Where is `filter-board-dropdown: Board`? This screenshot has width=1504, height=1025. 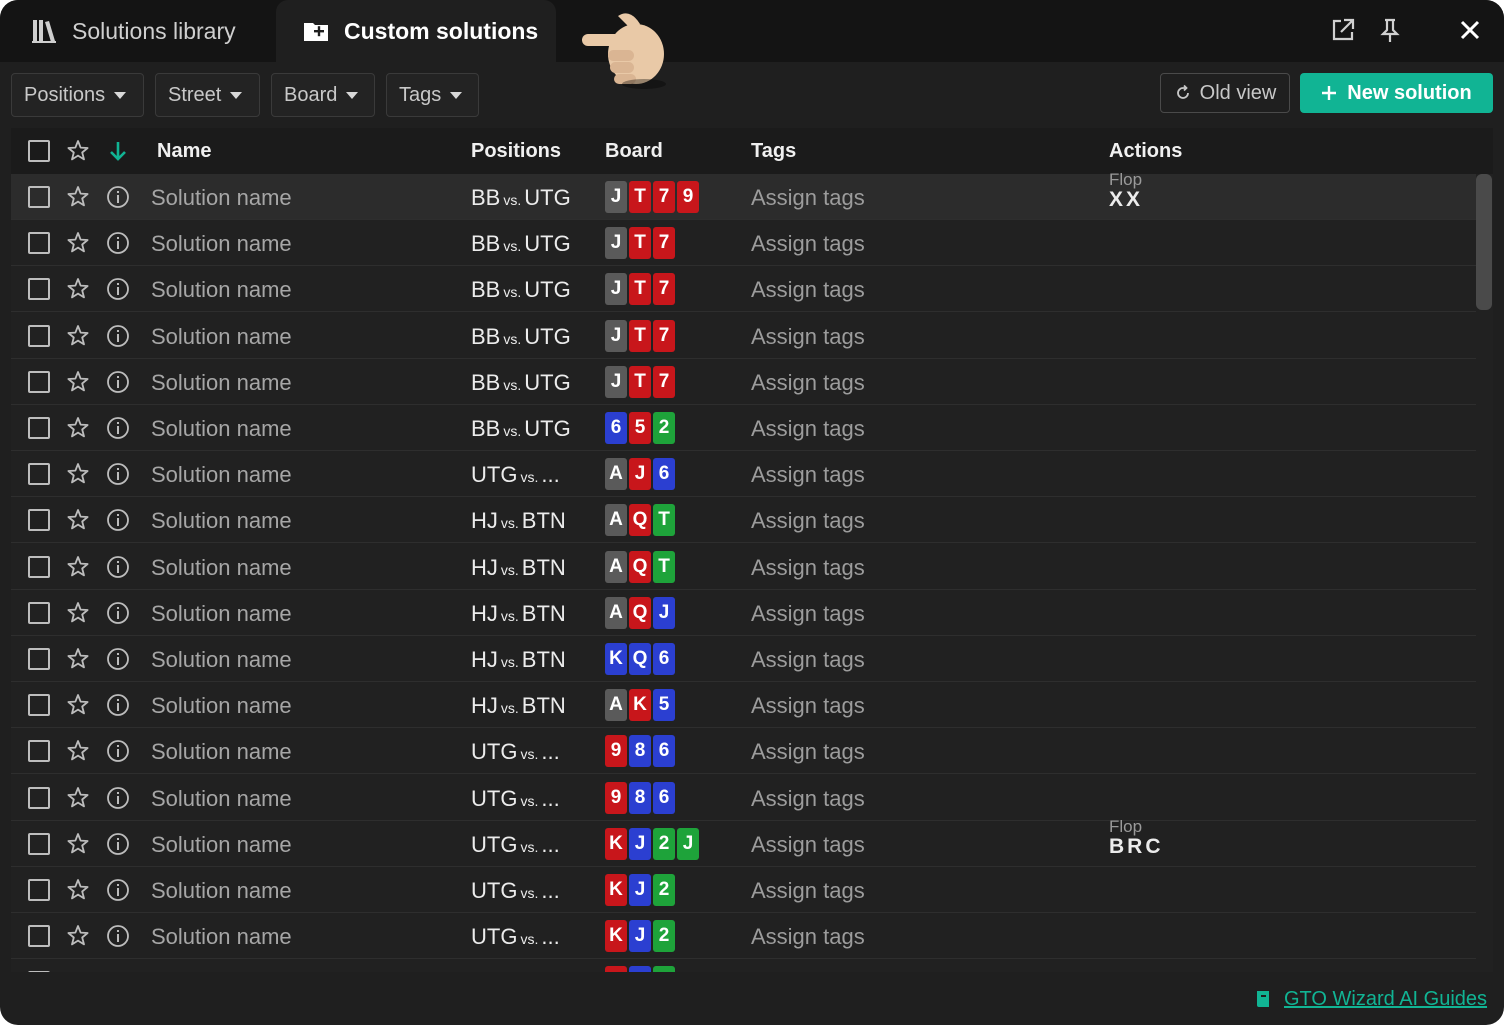 filter-board-dropdown: Board is located at coordinates (323, 95).